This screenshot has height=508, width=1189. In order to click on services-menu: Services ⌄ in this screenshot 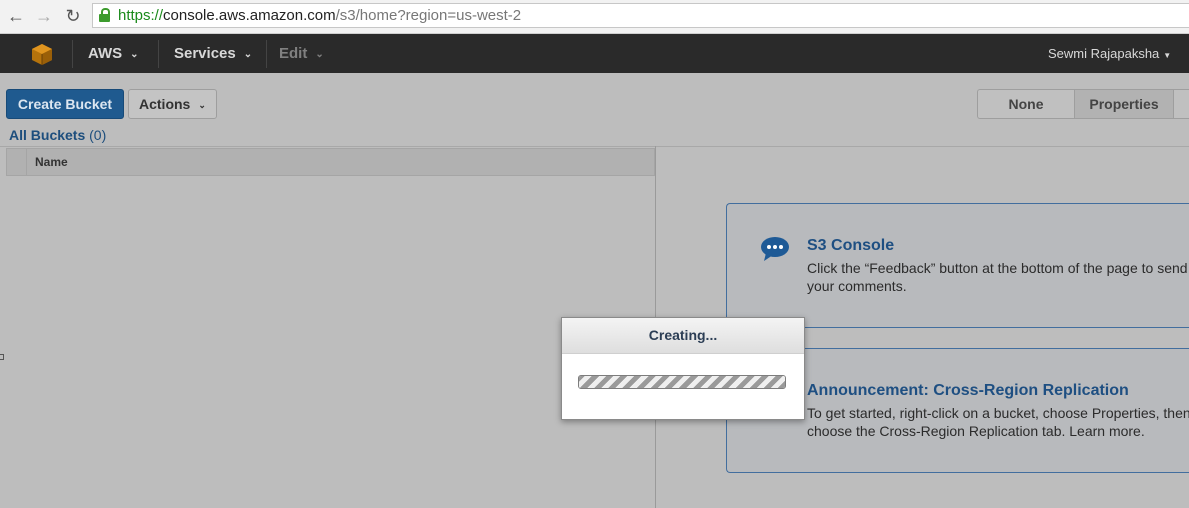, I will do `click(213, 53)`.